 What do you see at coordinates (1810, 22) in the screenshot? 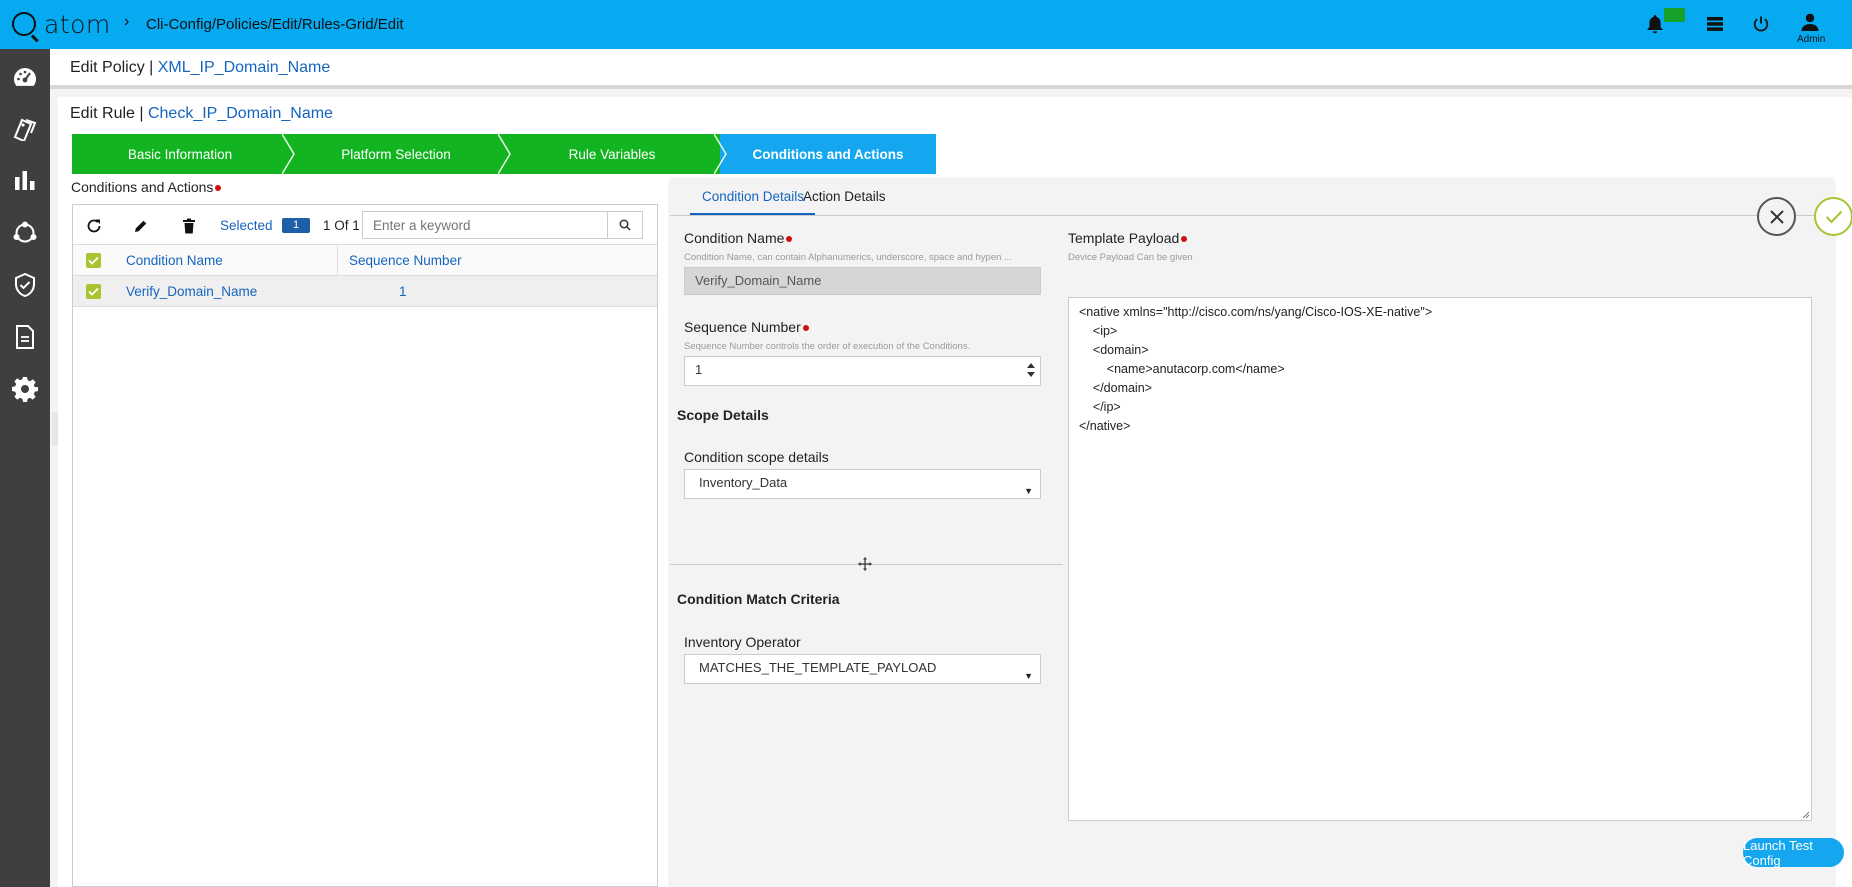
I see `user-icon` at bounding box center [1810, 22].